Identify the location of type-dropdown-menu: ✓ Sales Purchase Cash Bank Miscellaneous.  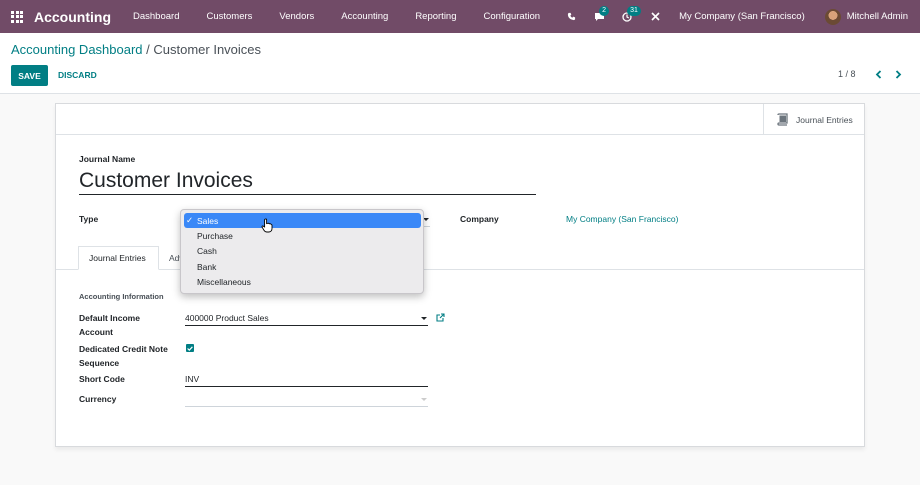
(302, 251).